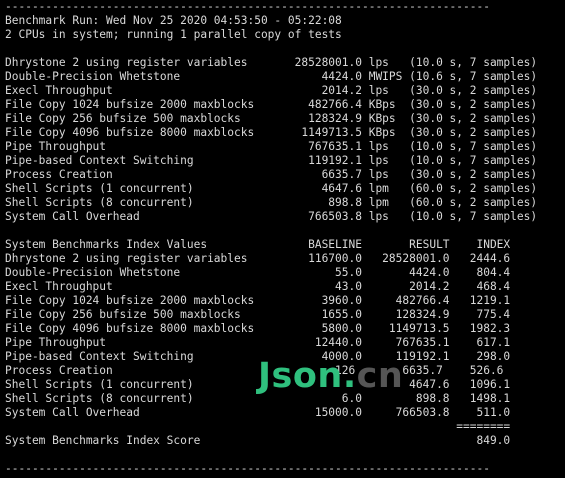 This screenshot has width=565, height=478. Describe the element at coordinates (258, 440) in the screenshot. I see `index-score-line: System Benchmarks Index Score 849.0` at that location.